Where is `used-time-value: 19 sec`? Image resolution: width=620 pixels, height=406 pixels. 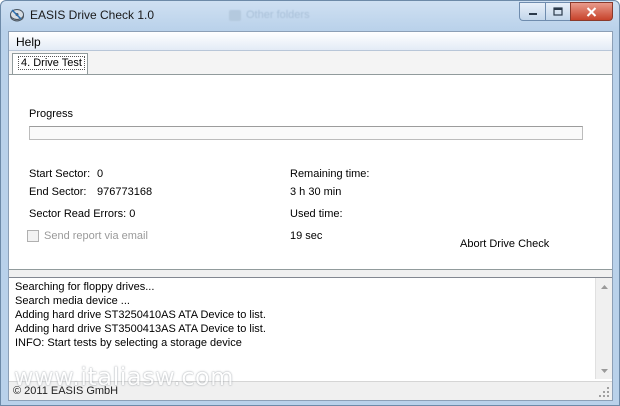 used-time-value: 19 sec is located at coordinates (306, 236).